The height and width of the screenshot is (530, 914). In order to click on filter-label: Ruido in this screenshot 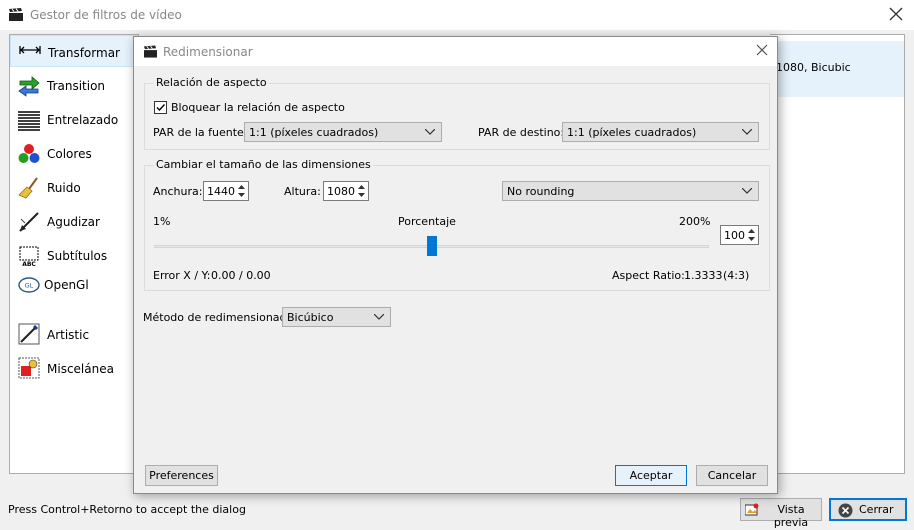, I will do `click(64, 188)`.